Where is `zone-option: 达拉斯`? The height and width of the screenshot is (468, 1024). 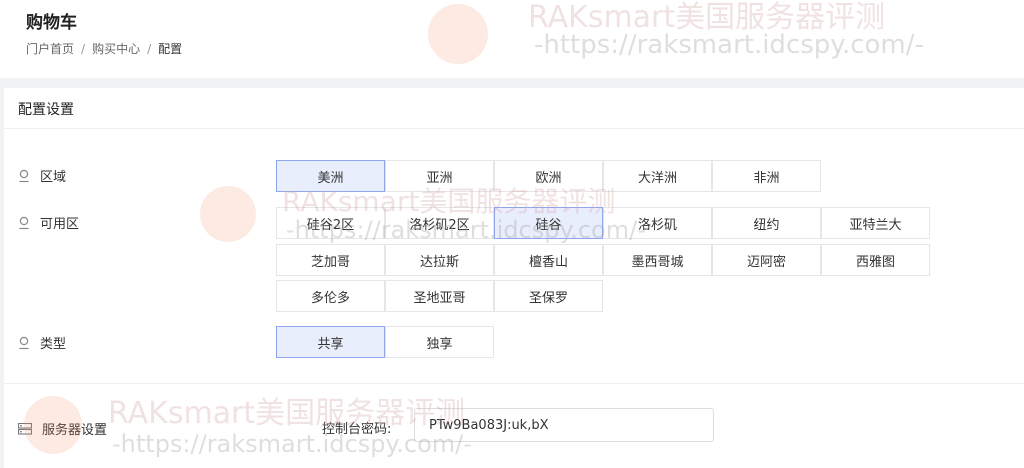 zone-option: 达拉斯 is located at coordinates (439, 260).